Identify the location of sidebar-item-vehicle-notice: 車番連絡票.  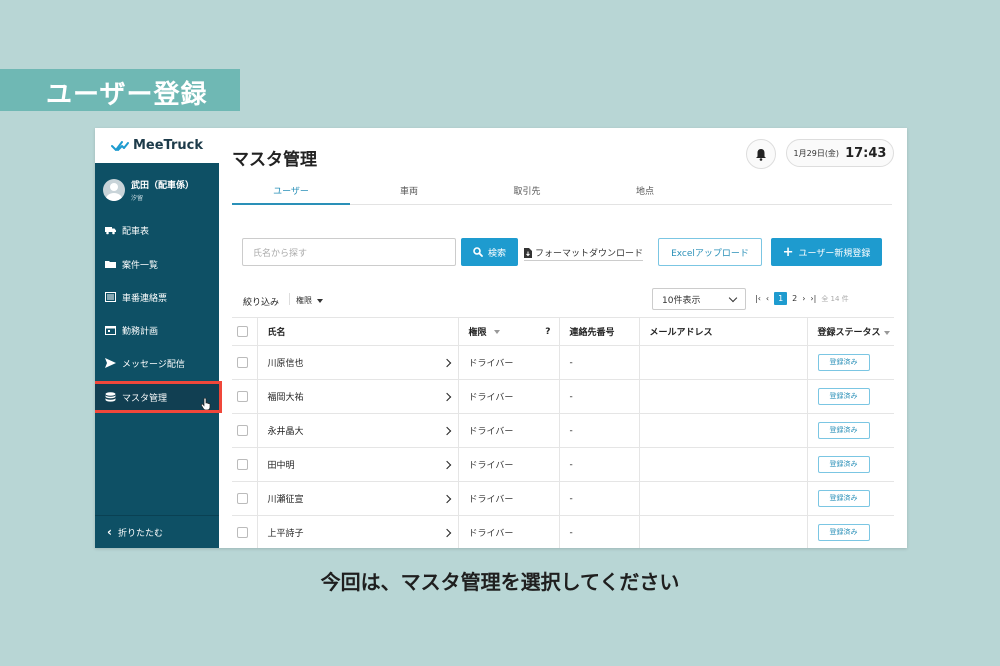
(160, 297).